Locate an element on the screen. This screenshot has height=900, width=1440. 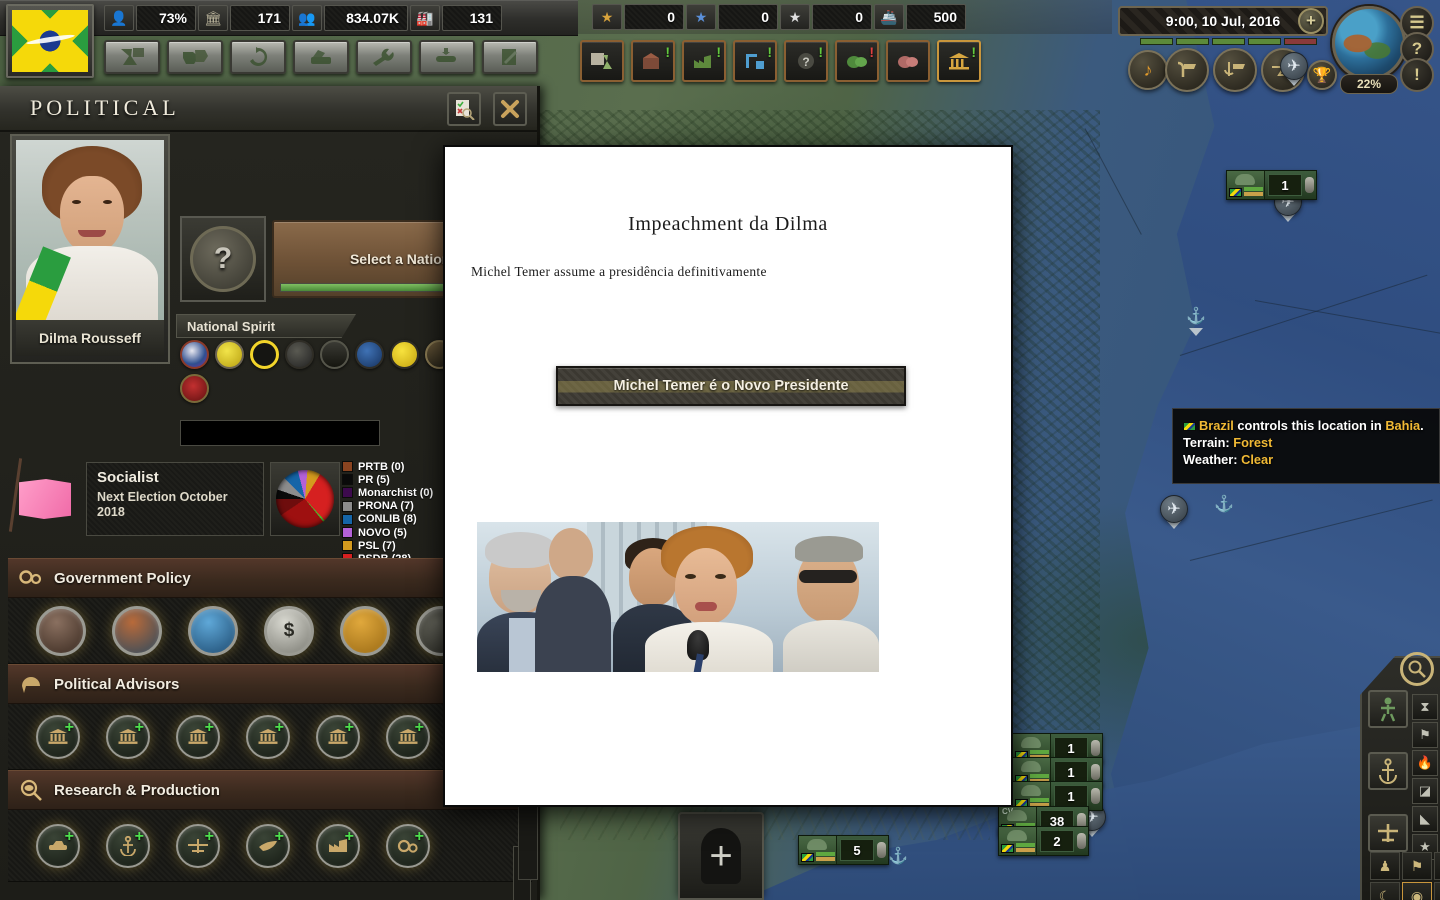
spirit-triangle-icon is located at coordinates (264, 354).